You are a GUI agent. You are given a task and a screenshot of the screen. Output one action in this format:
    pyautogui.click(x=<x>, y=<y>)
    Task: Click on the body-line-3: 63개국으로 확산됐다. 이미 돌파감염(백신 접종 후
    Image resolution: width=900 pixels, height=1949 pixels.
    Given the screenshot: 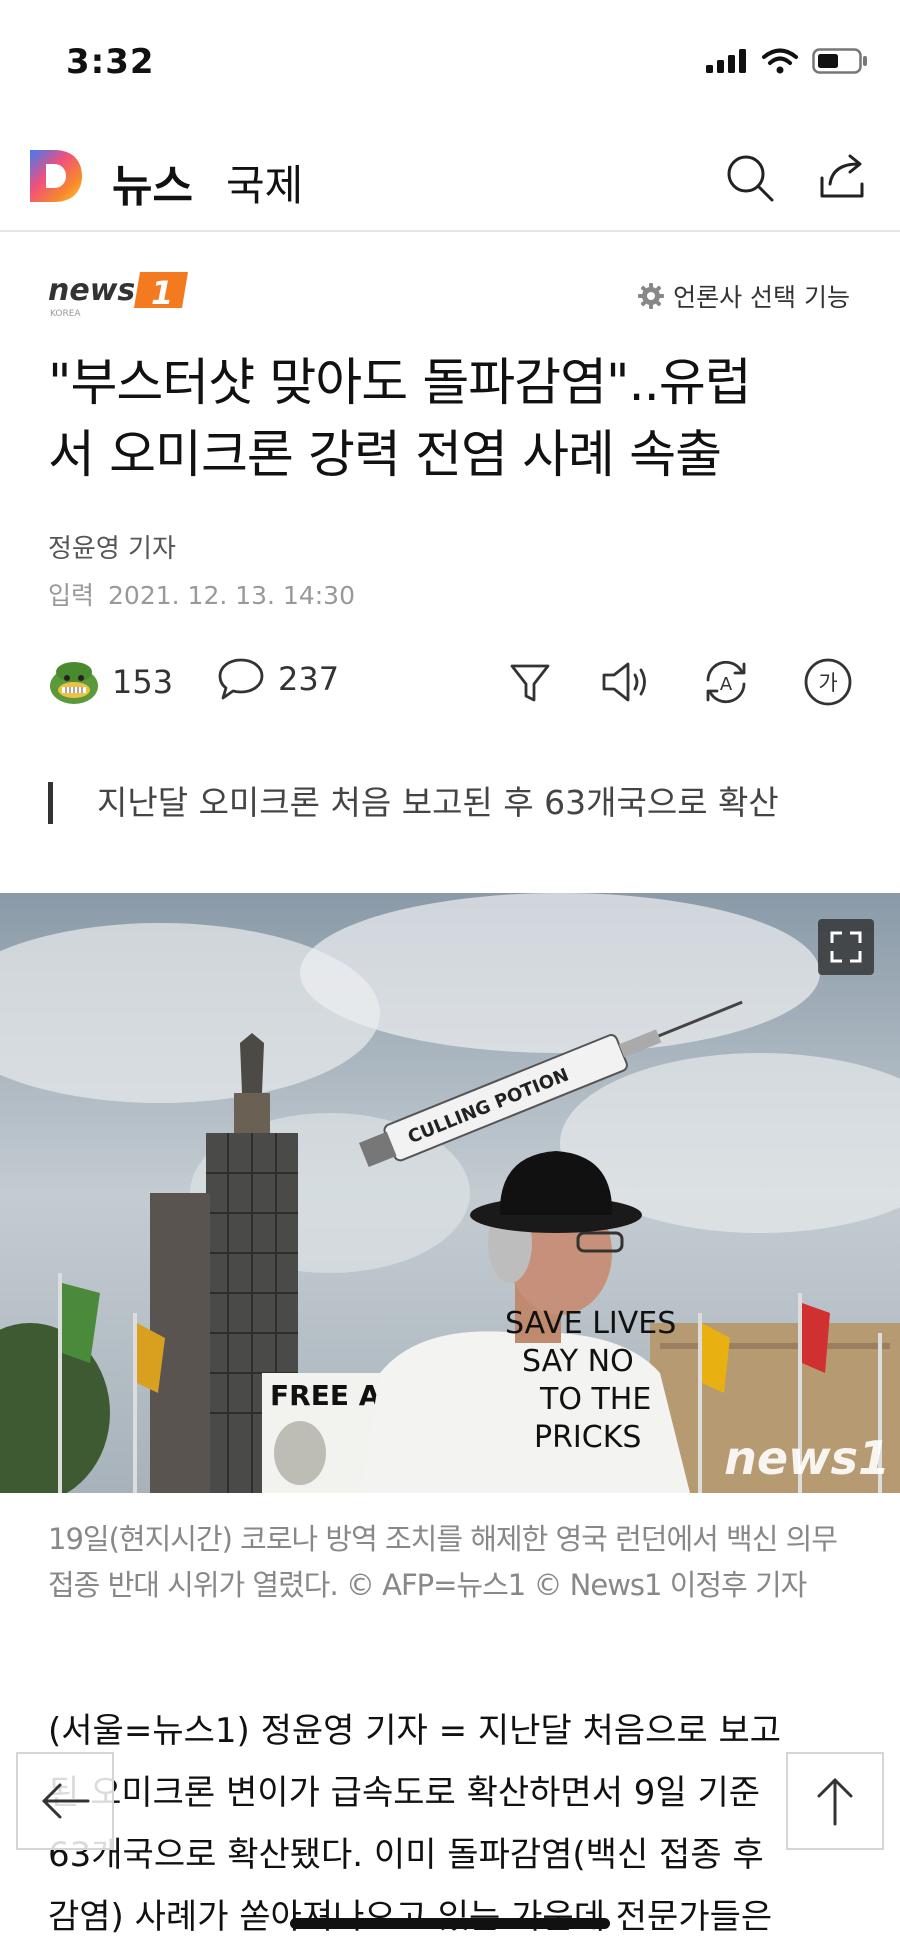 What is the action you would take?
    pyautogui.click(x=406, y=1855)
    